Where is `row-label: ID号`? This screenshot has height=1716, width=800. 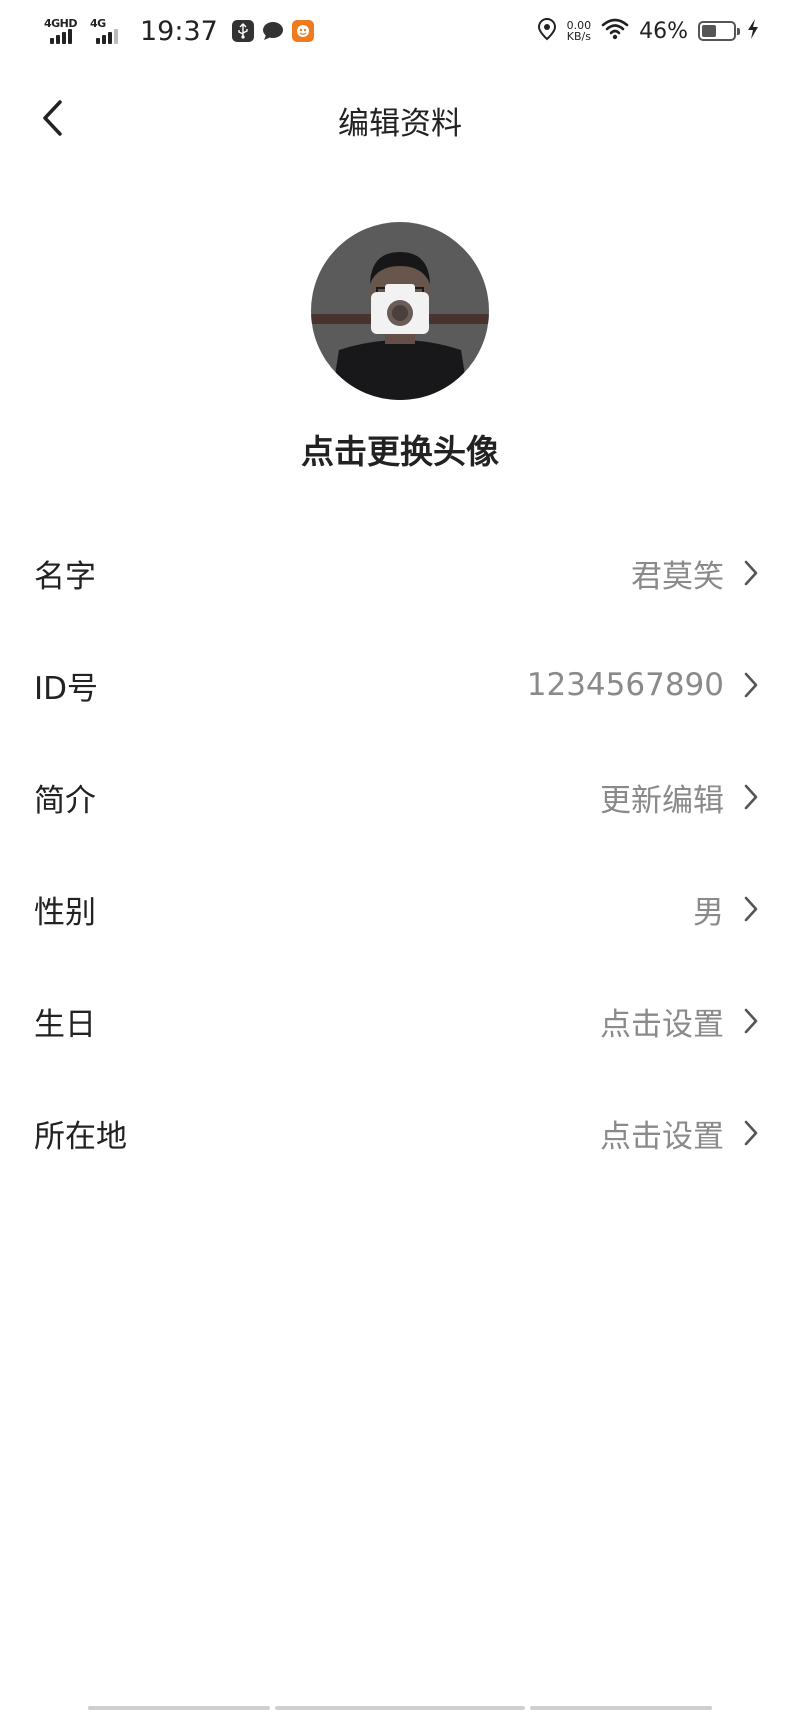 row-label: ID号 is located at coordinates (66, 688).